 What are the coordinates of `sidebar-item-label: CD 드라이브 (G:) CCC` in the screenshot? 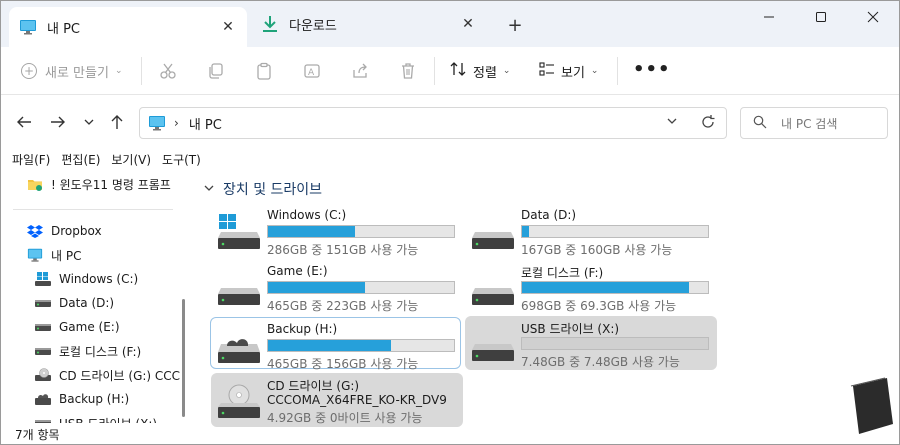 It's located at (120, 375).